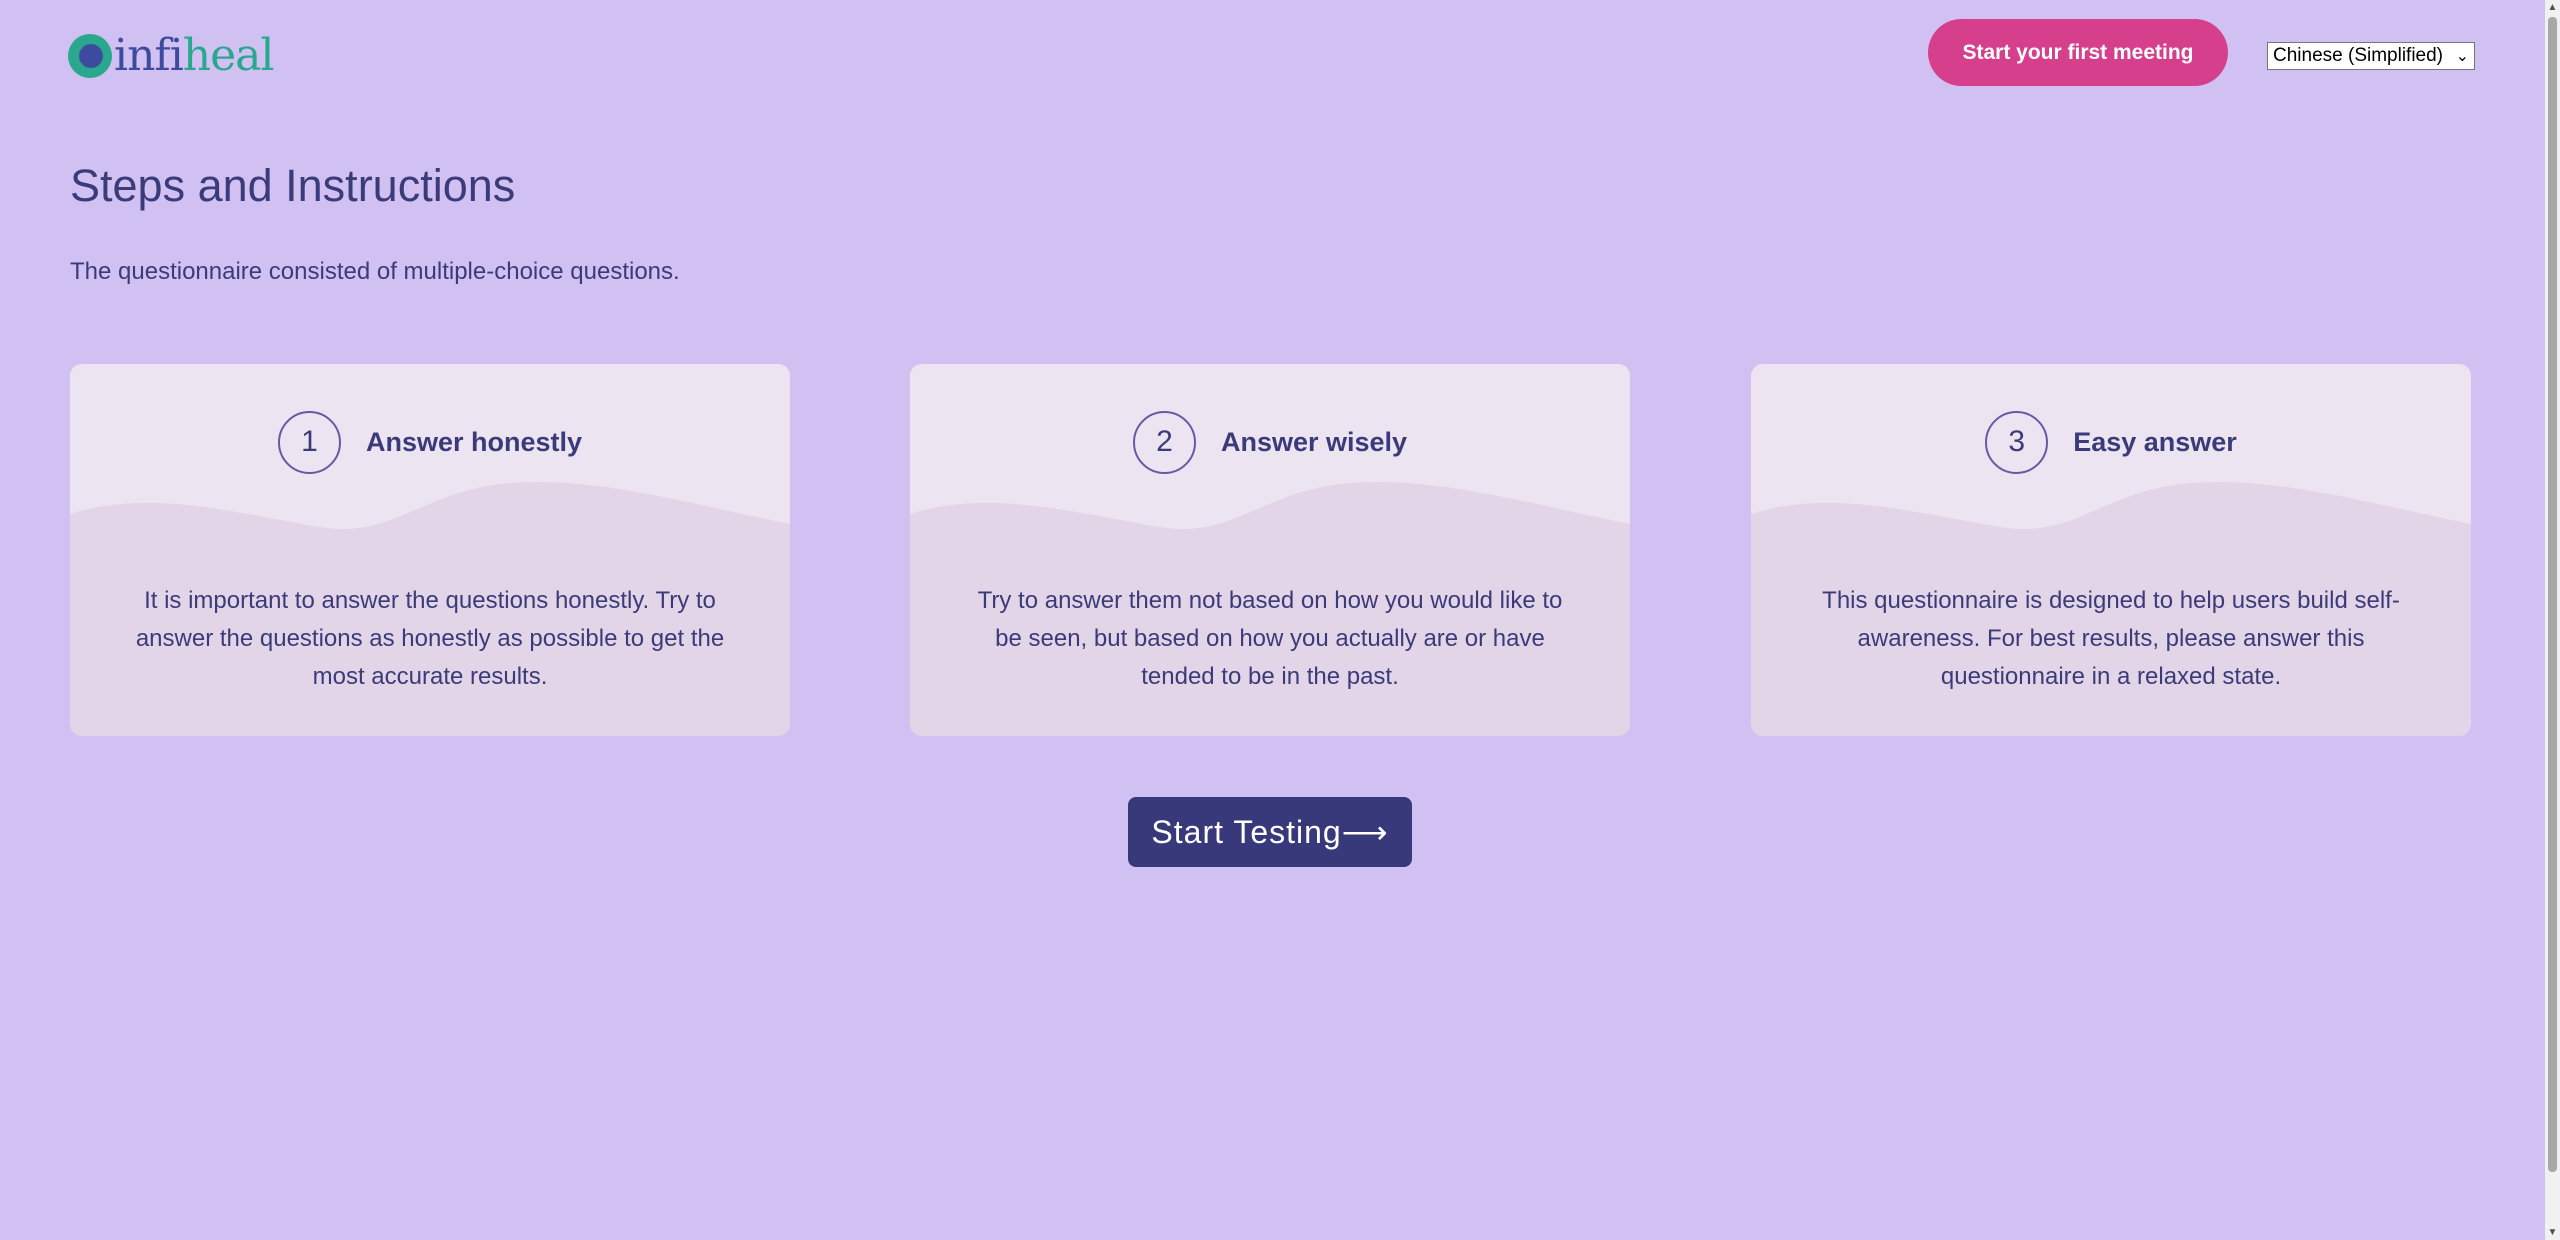  What do you see at coordinates (2155, 441) in the screenshot?
I see `card-title: Easy answer` at bounding box center [2155, 441].